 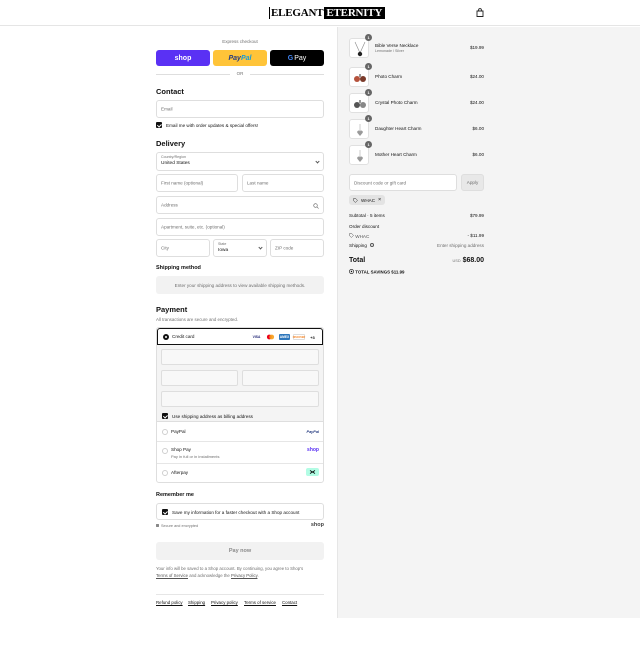 What do you see at coordinates (196, 602) in the screenshot?
I see `shipping-link: Shipping` at bounding box center [196, 602].